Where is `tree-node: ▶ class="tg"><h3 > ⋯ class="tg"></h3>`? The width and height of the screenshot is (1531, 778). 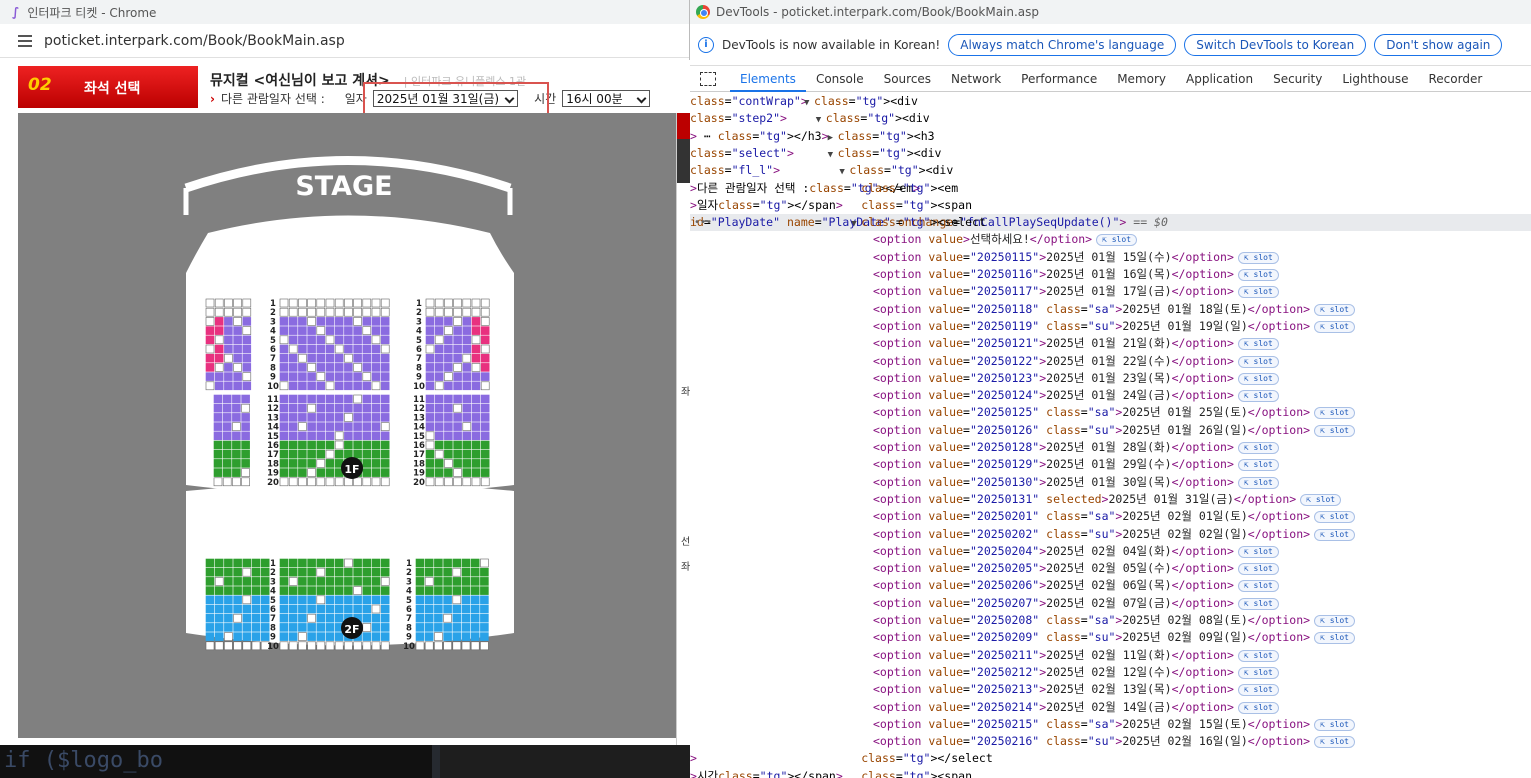
tree-node: ▶ class="tg"><h3 > ⋯ class="tg"></h3> is located at coordinates (1110, 136).